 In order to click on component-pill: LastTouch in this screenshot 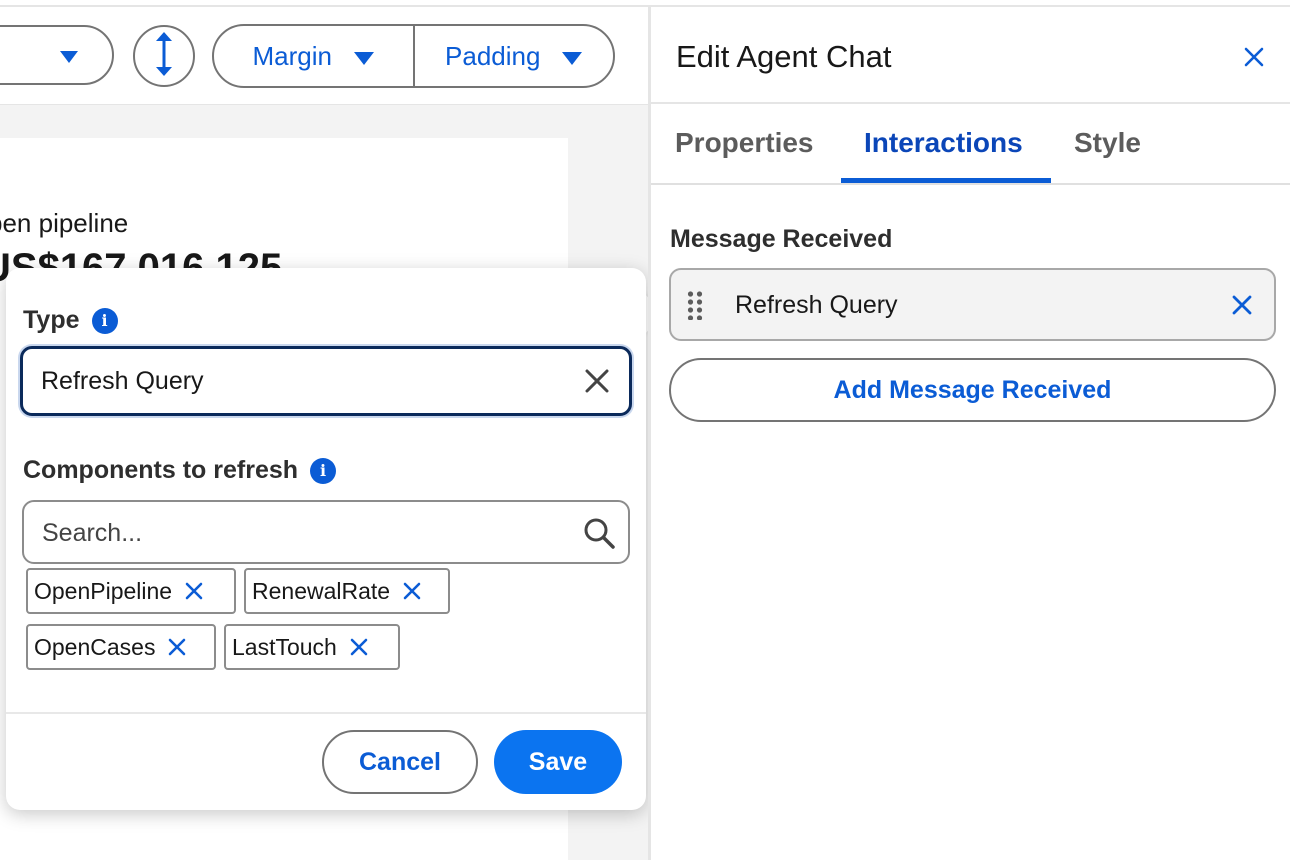, I will do `click(312, 647)`.